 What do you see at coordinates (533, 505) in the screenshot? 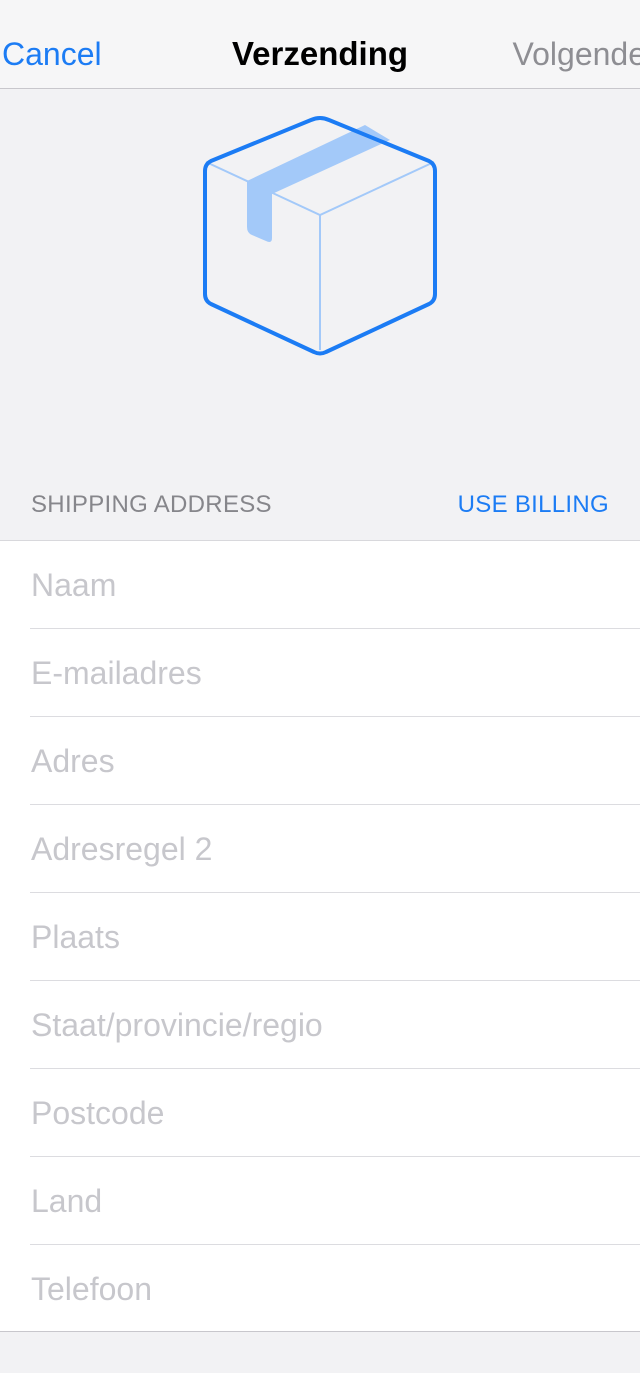
I see `use-billing-button: USE BILLING` at bounding box center [533, 505].